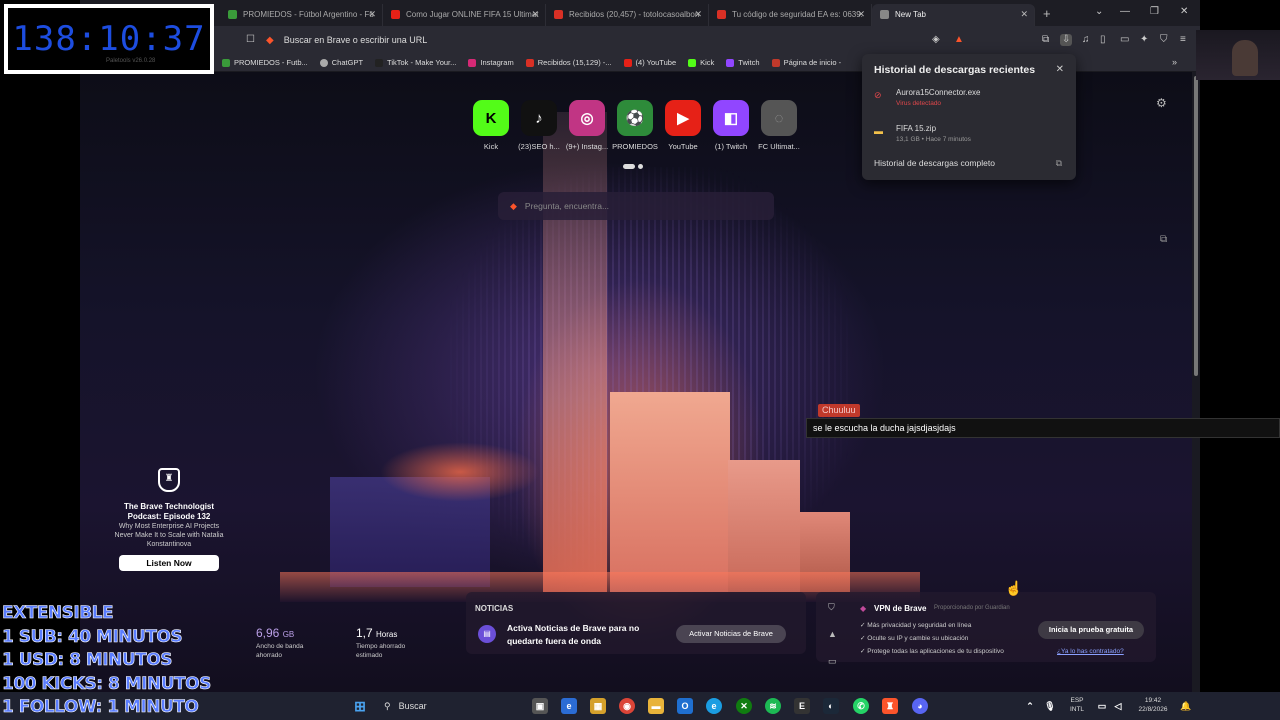 Image resolution: width=1280 pixels, height=720 pixels. What do you see at coordinates (831, 706) in the screenshot?
I see `steam-icon: ◐` at bounding box center [831, 706].